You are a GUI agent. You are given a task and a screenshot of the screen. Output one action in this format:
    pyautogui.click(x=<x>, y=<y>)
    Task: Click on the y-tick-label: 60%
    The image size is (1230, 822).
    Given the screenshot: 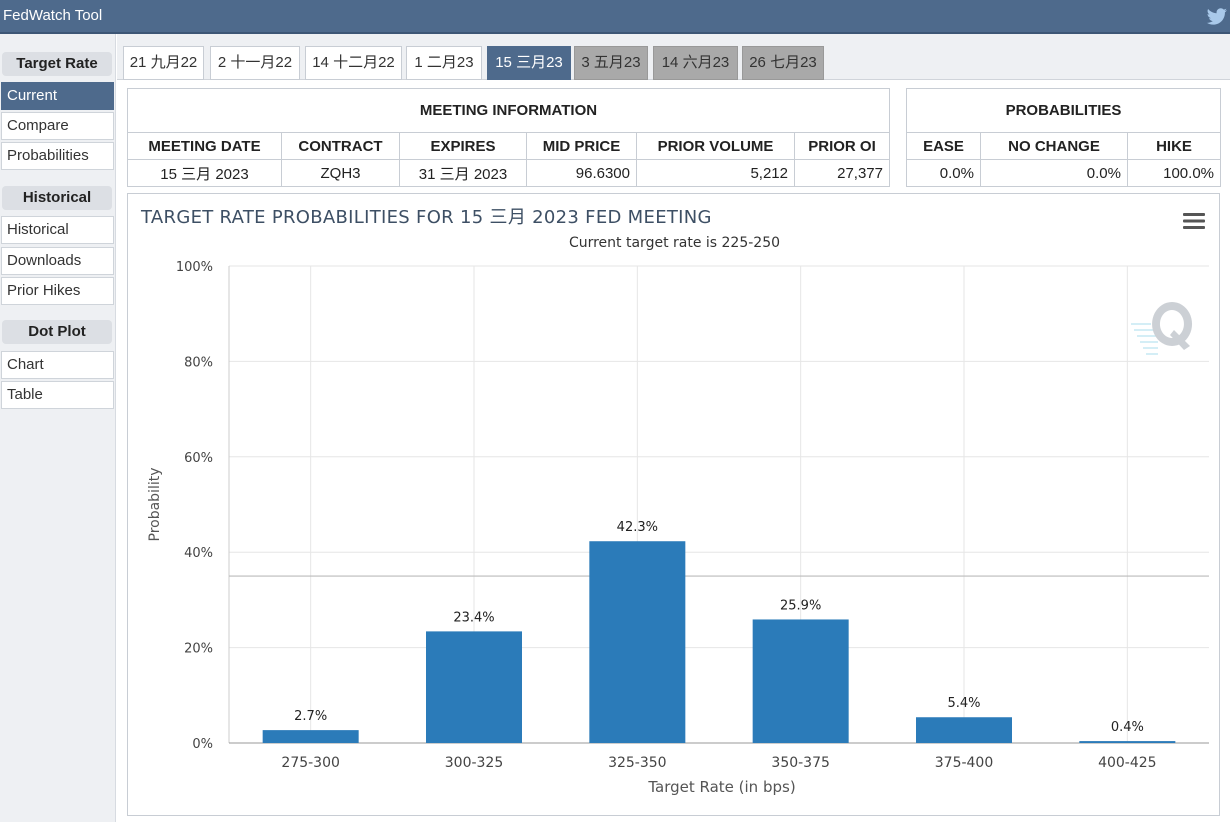 What is the action you would take?
    pyautogui.click(x=198, y=458)
    